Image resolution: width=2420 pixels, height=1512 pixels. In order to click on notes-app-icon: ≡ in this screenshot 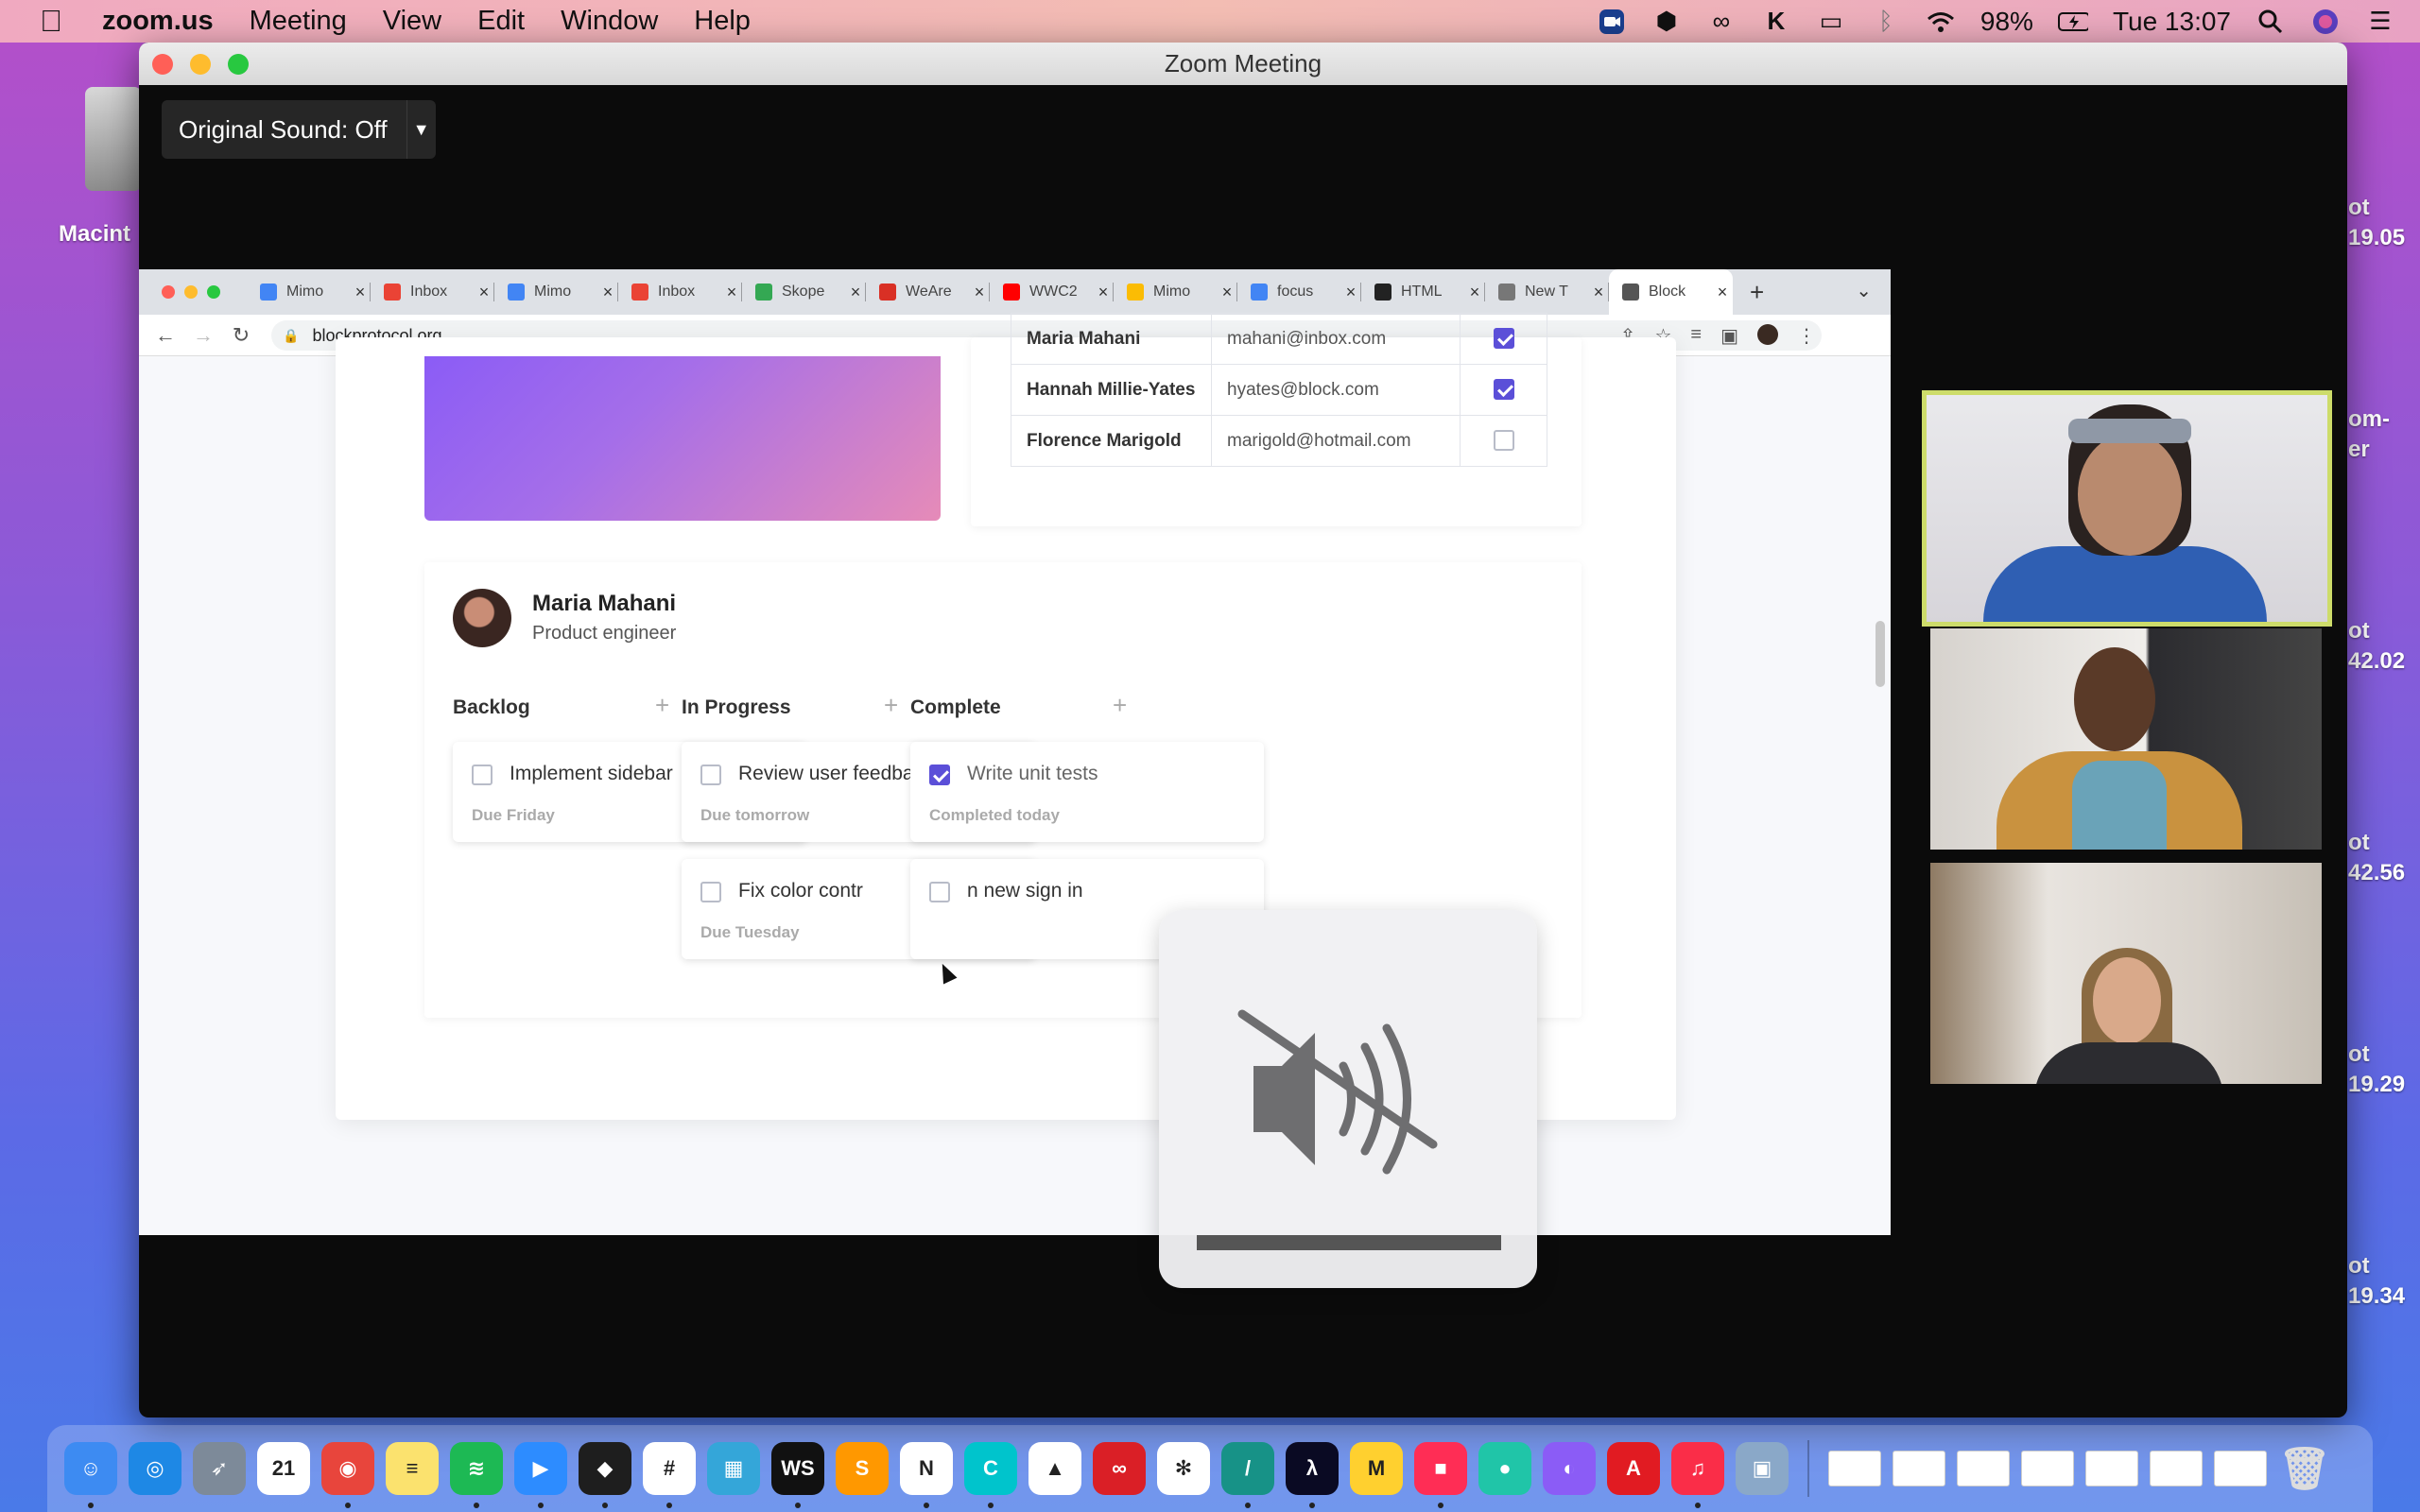, I will do `click(412, 1468)`.